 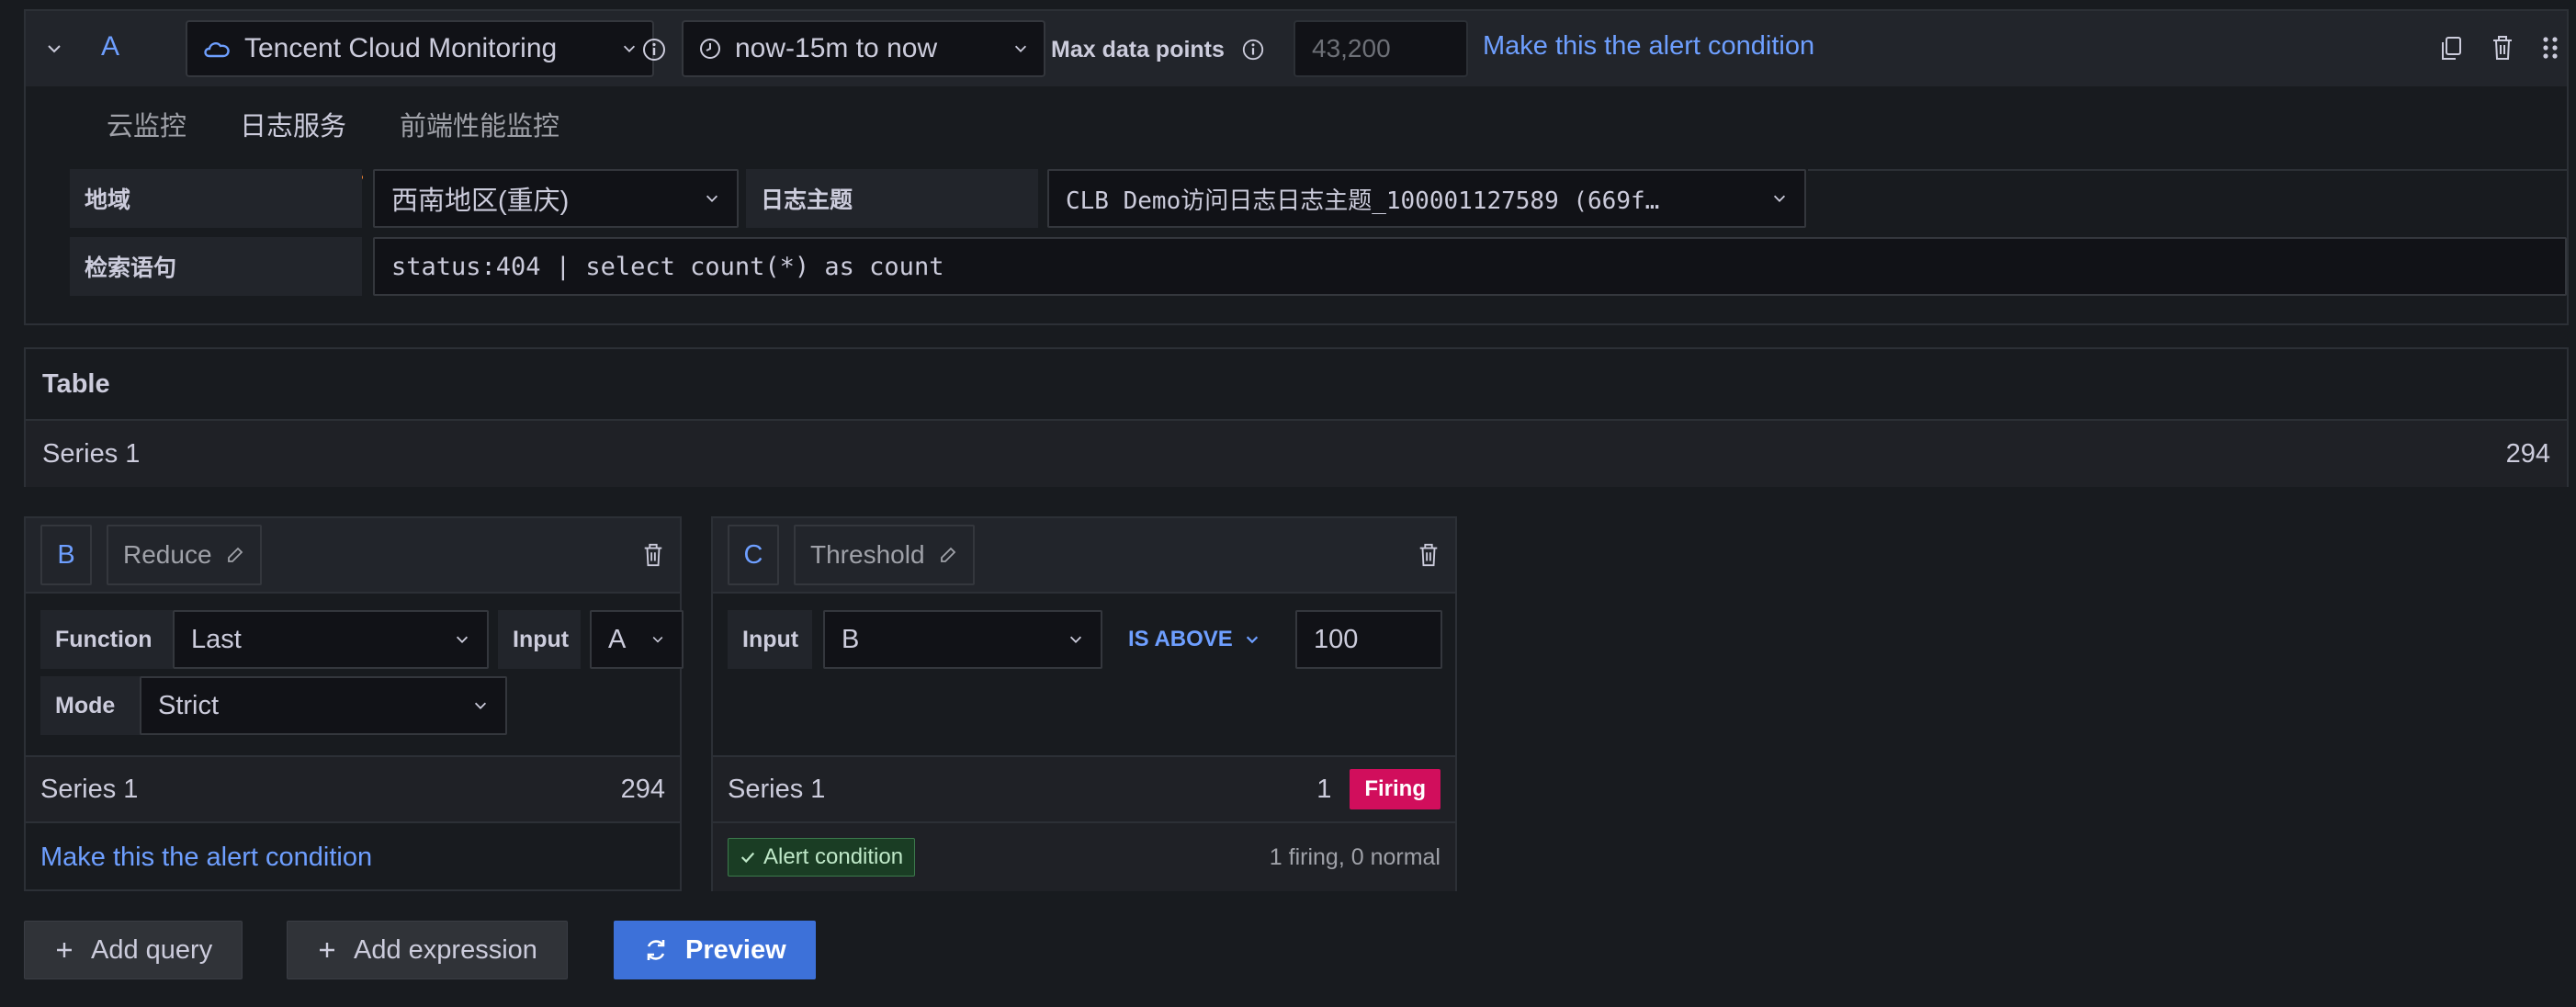 What do you see at coordinates (1084, 856) in the screenshot?
I see `alert-summary-row: Alert condition 1 firing, 0 normal` at bounding box center [1084, 856].